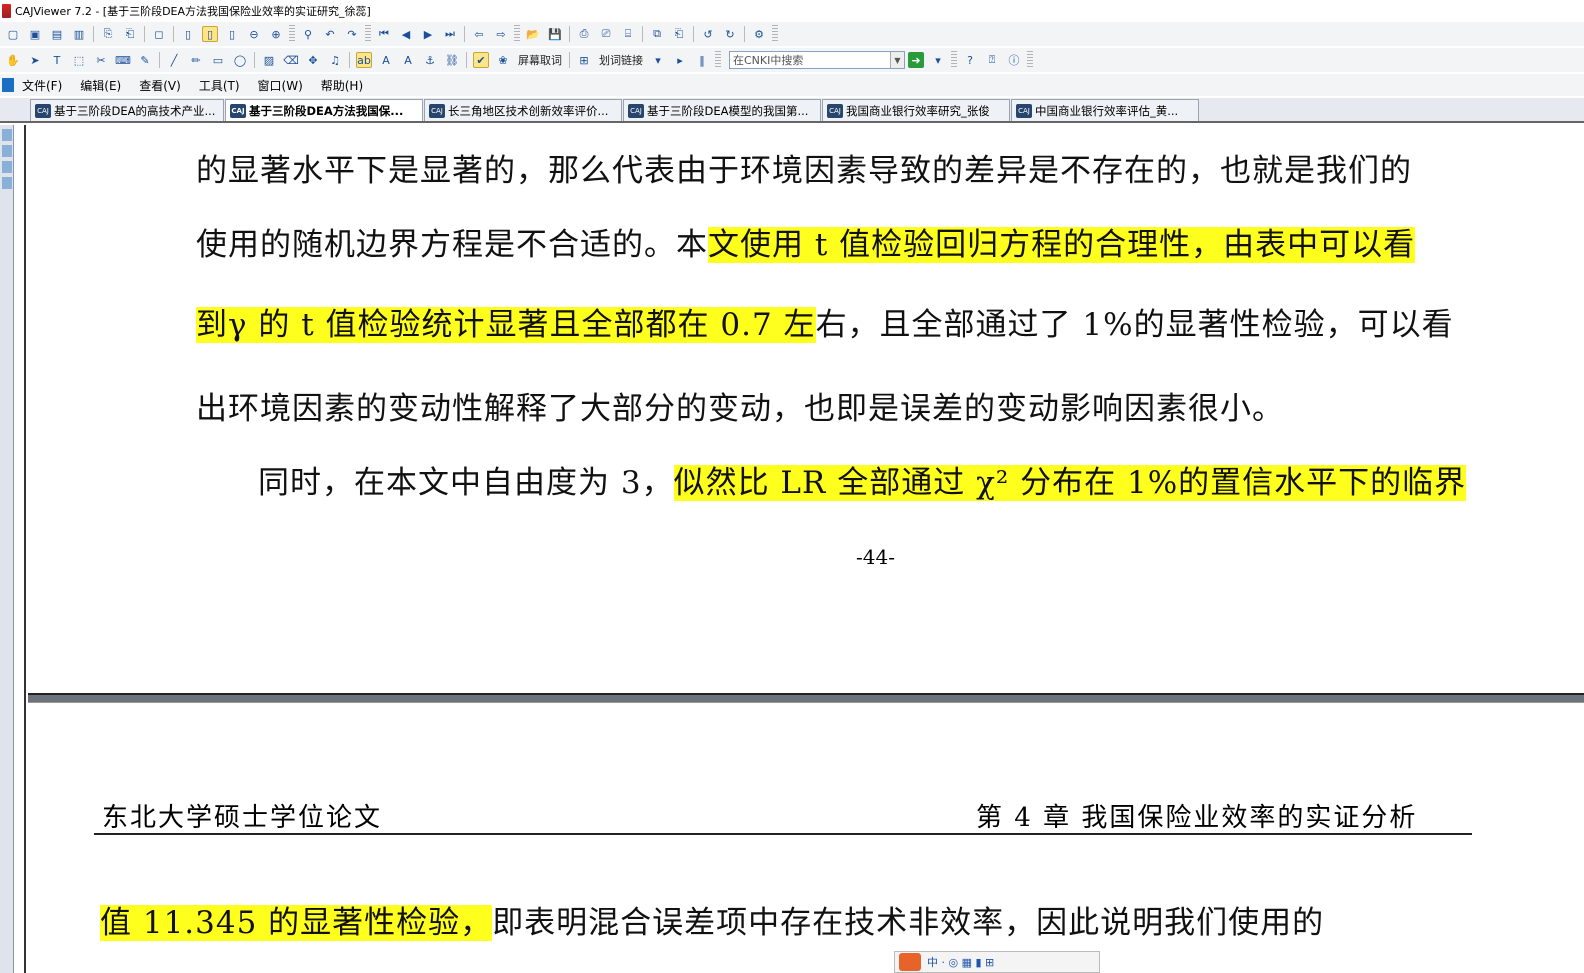 The width and height of the screenshot is (1584, 973). I want to click on play-icon: ▸, so click(680, 60).